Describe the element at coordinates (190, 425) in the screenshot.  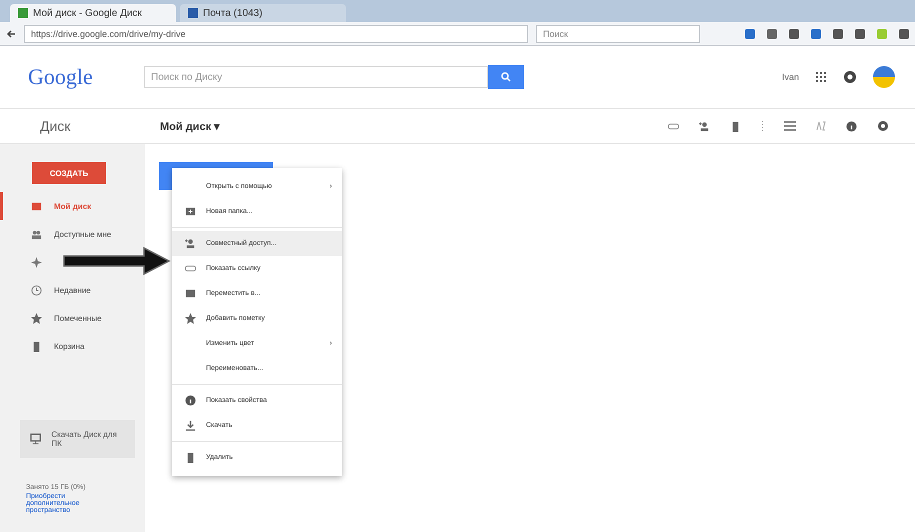
I see `download-icon` at that location.